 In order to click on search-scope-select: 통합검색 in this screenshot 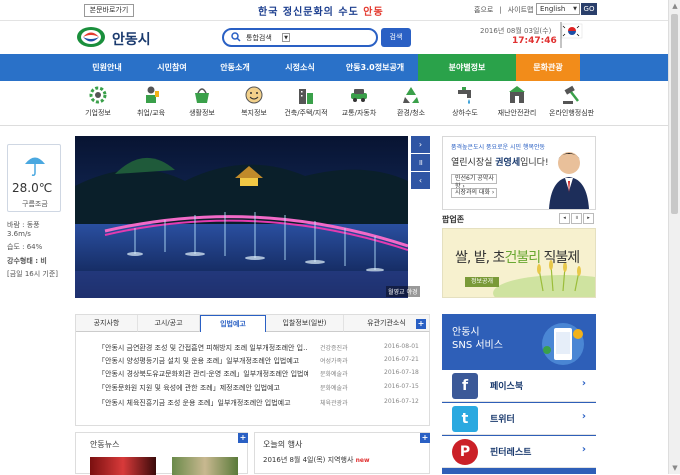, I will do `click(259, 38)`.